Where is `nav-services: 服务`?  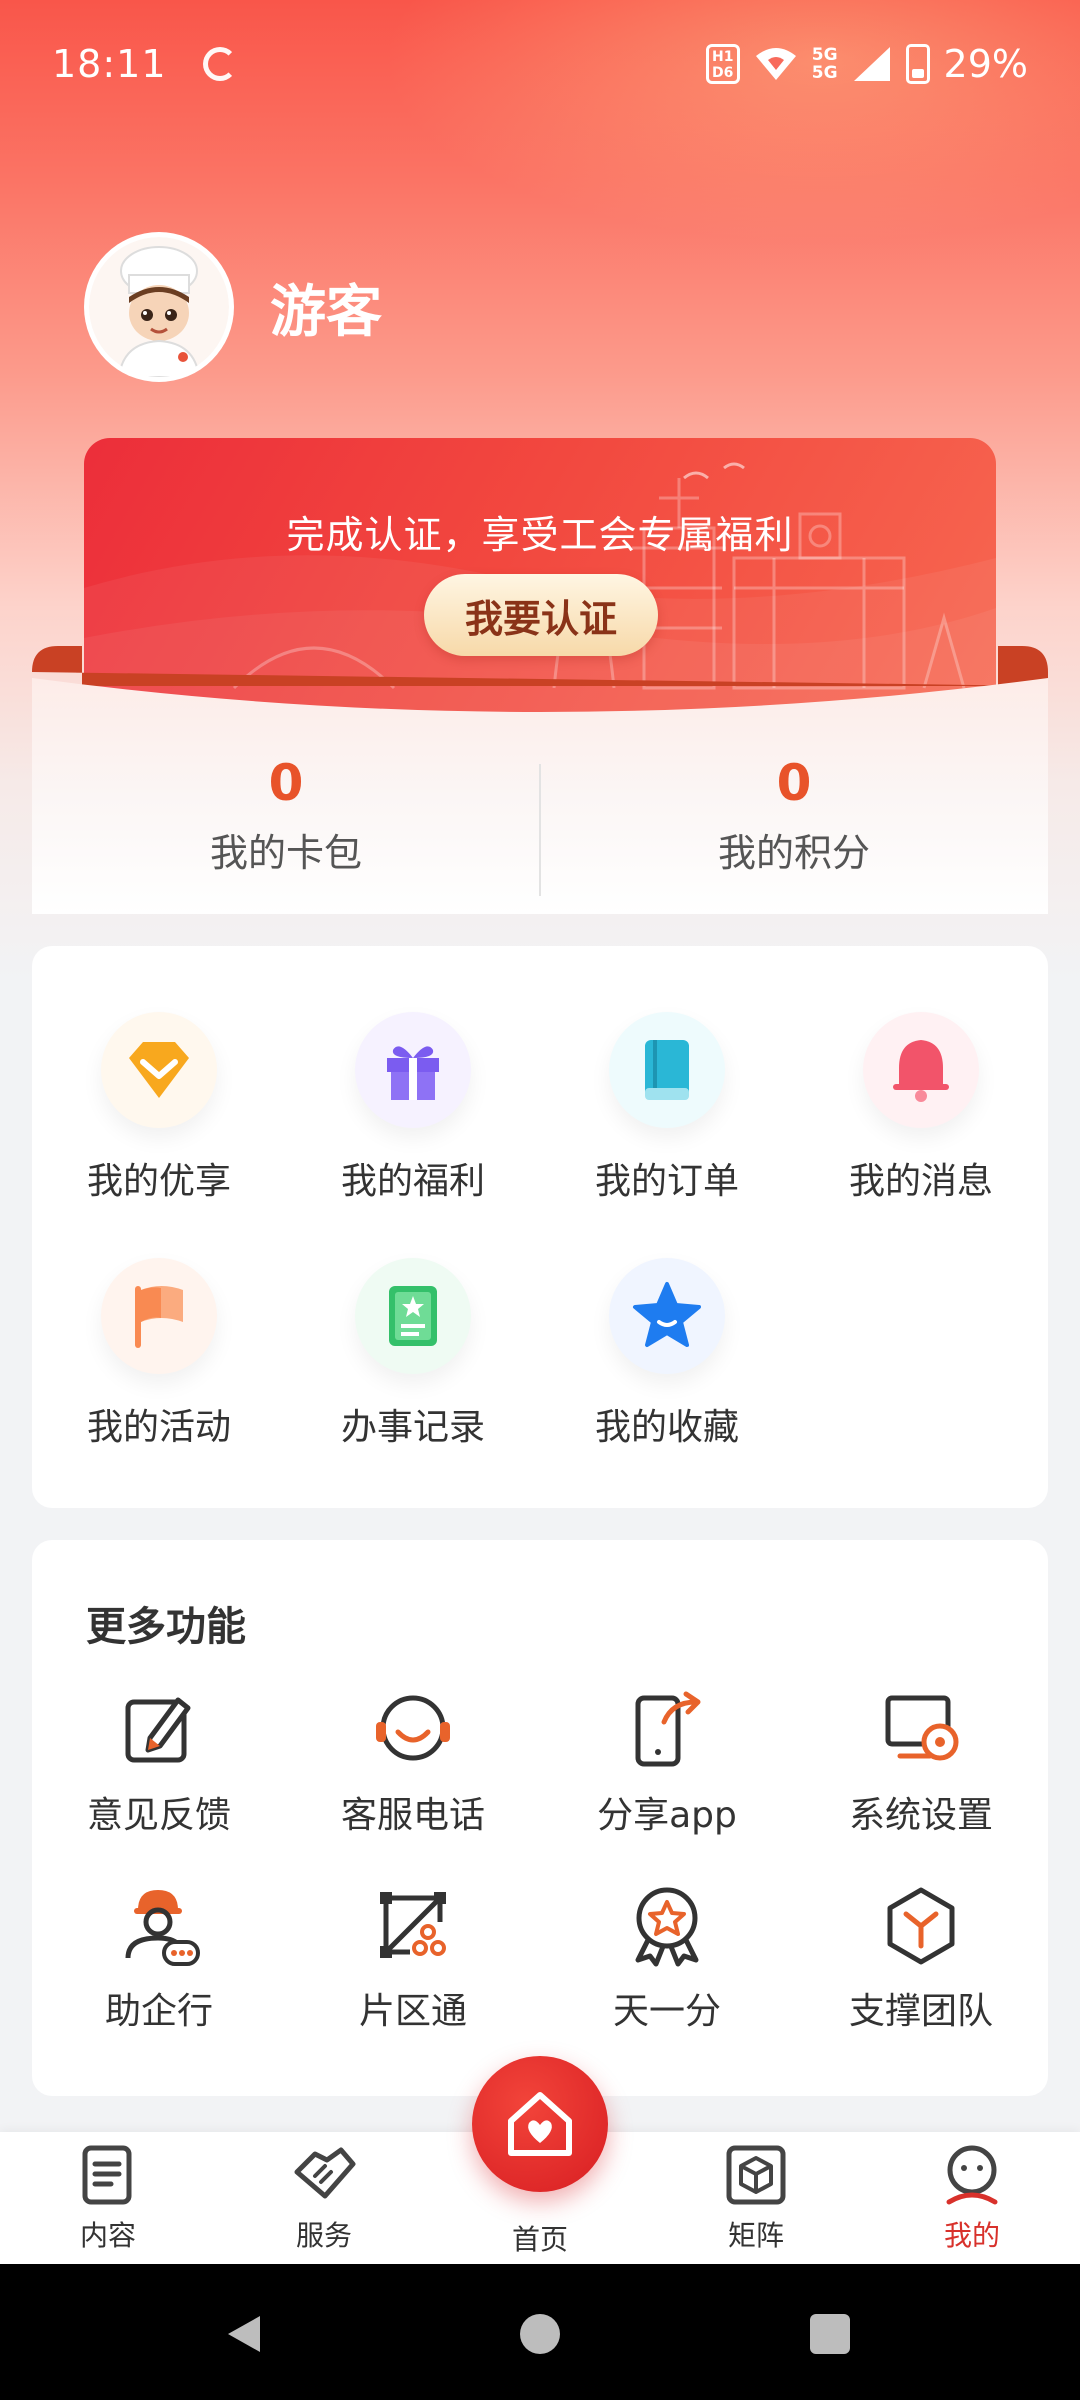
nav-services: 服务 is located at coordinates (324, 2198).